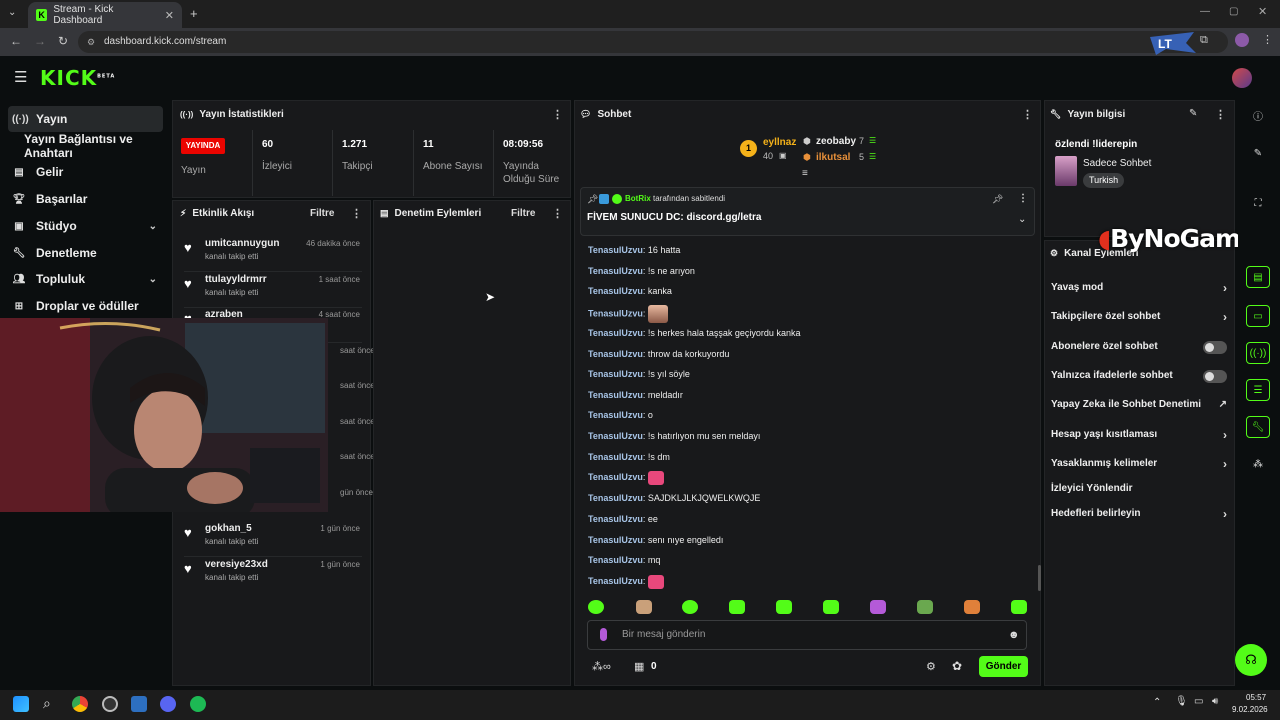  Describe the element at coordinates (1258, 277) in the screenshot. I see `notes-icon: ▤` at that location.